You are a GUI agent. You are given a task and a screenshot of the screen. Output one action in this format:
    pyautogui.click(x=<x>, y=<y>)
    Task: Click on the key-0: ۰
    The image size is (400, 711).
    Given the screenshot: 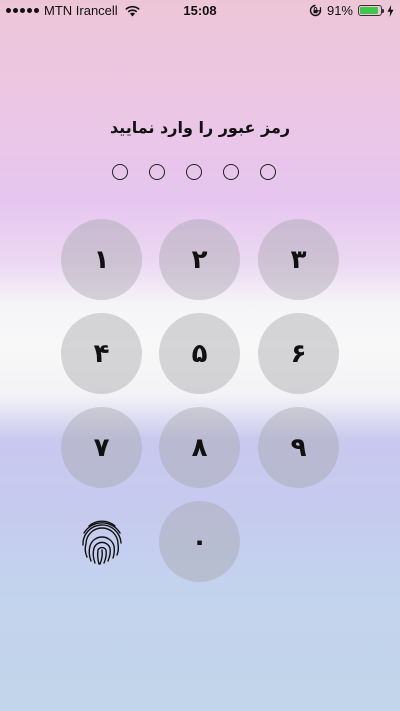 What is the action you would take?
    pyautogui.click(x=199, y=541)
    